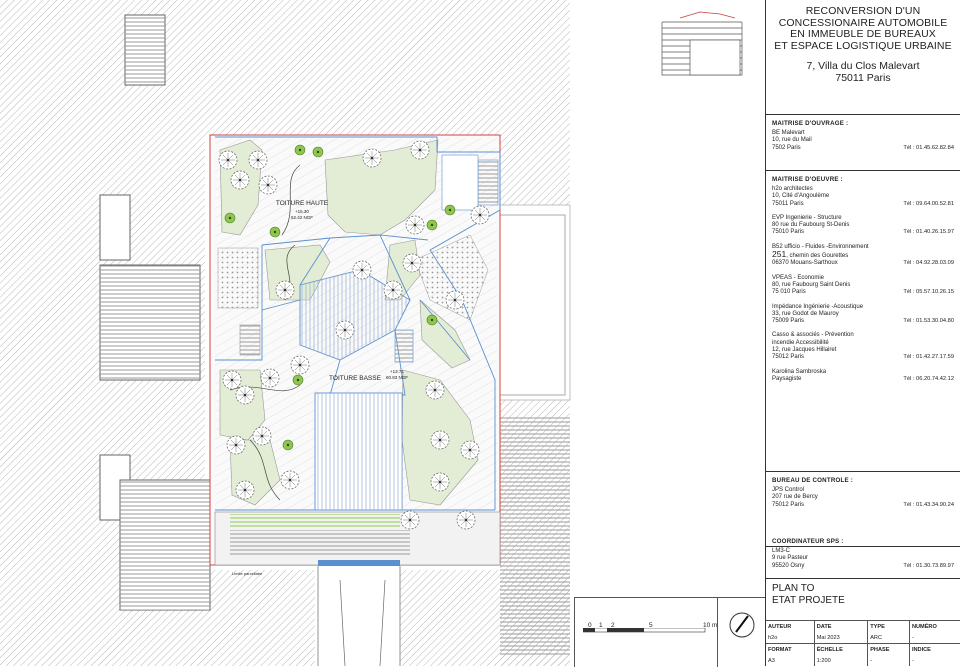 The width and height of the screenshot is (960, 667). What do you see at coordinates (795, 497) in the screenshot?
I see `party-line: 207 rue de Bercy` at bounding box center [795, 497].